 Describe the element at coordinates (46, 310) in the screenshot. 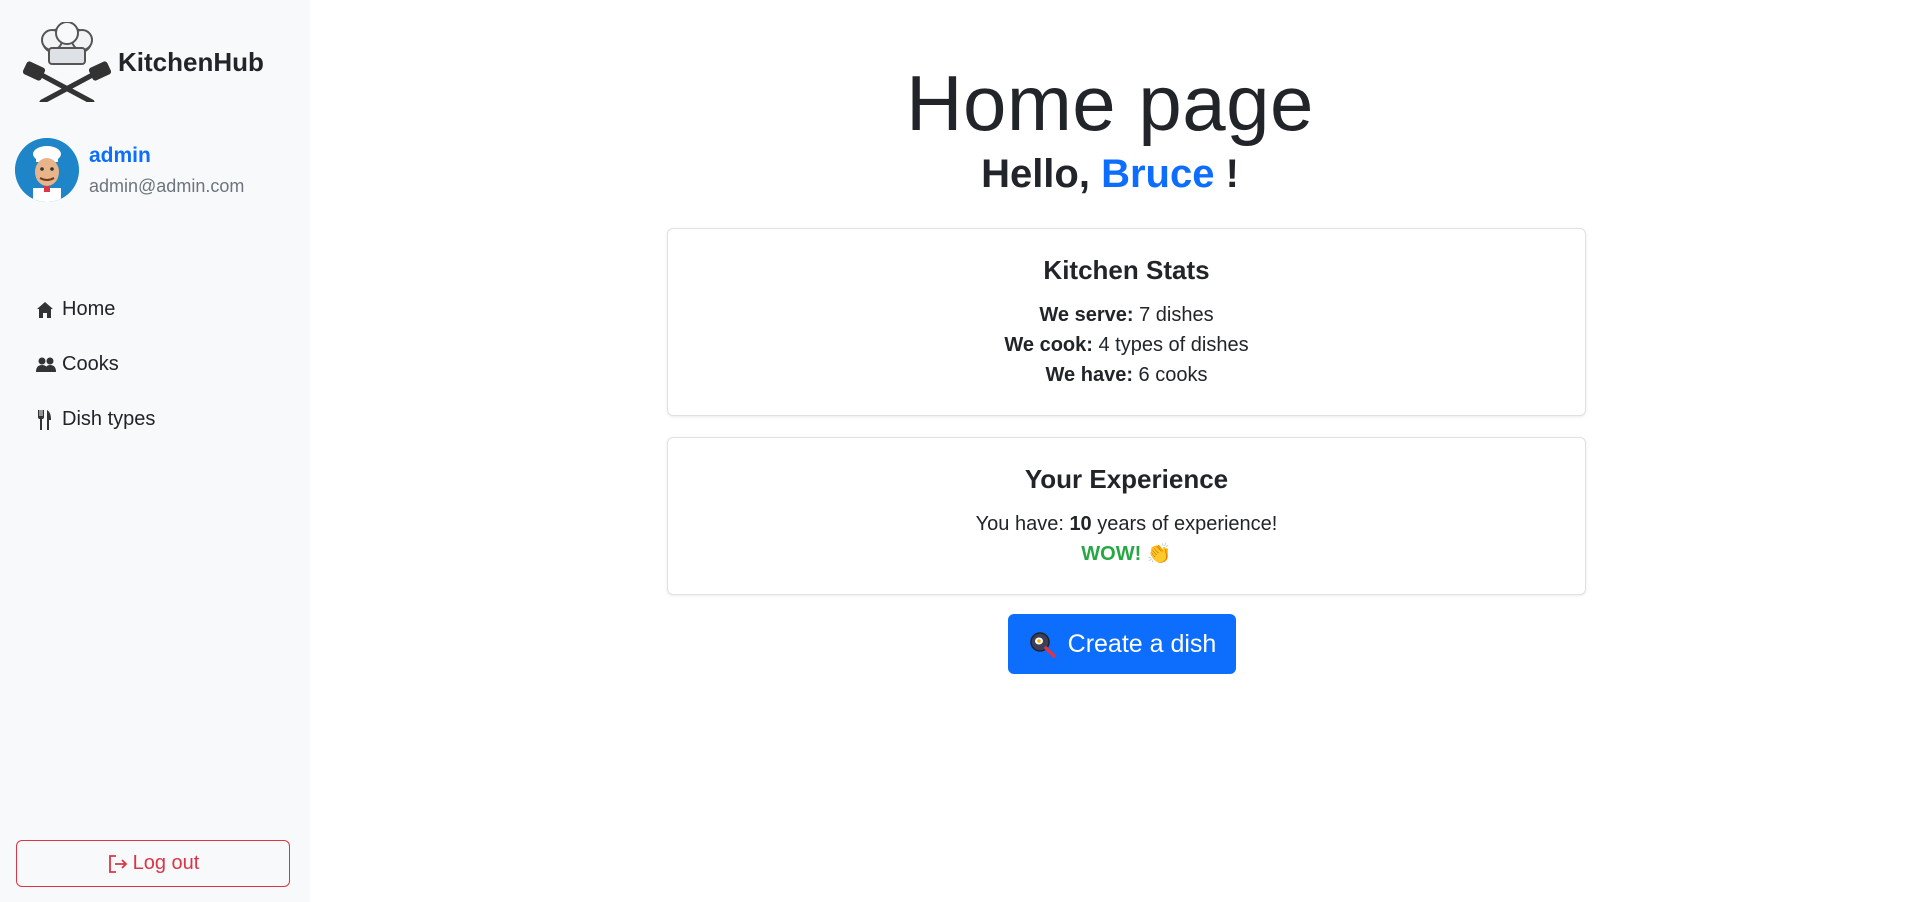

I see `house-icon` at that location.